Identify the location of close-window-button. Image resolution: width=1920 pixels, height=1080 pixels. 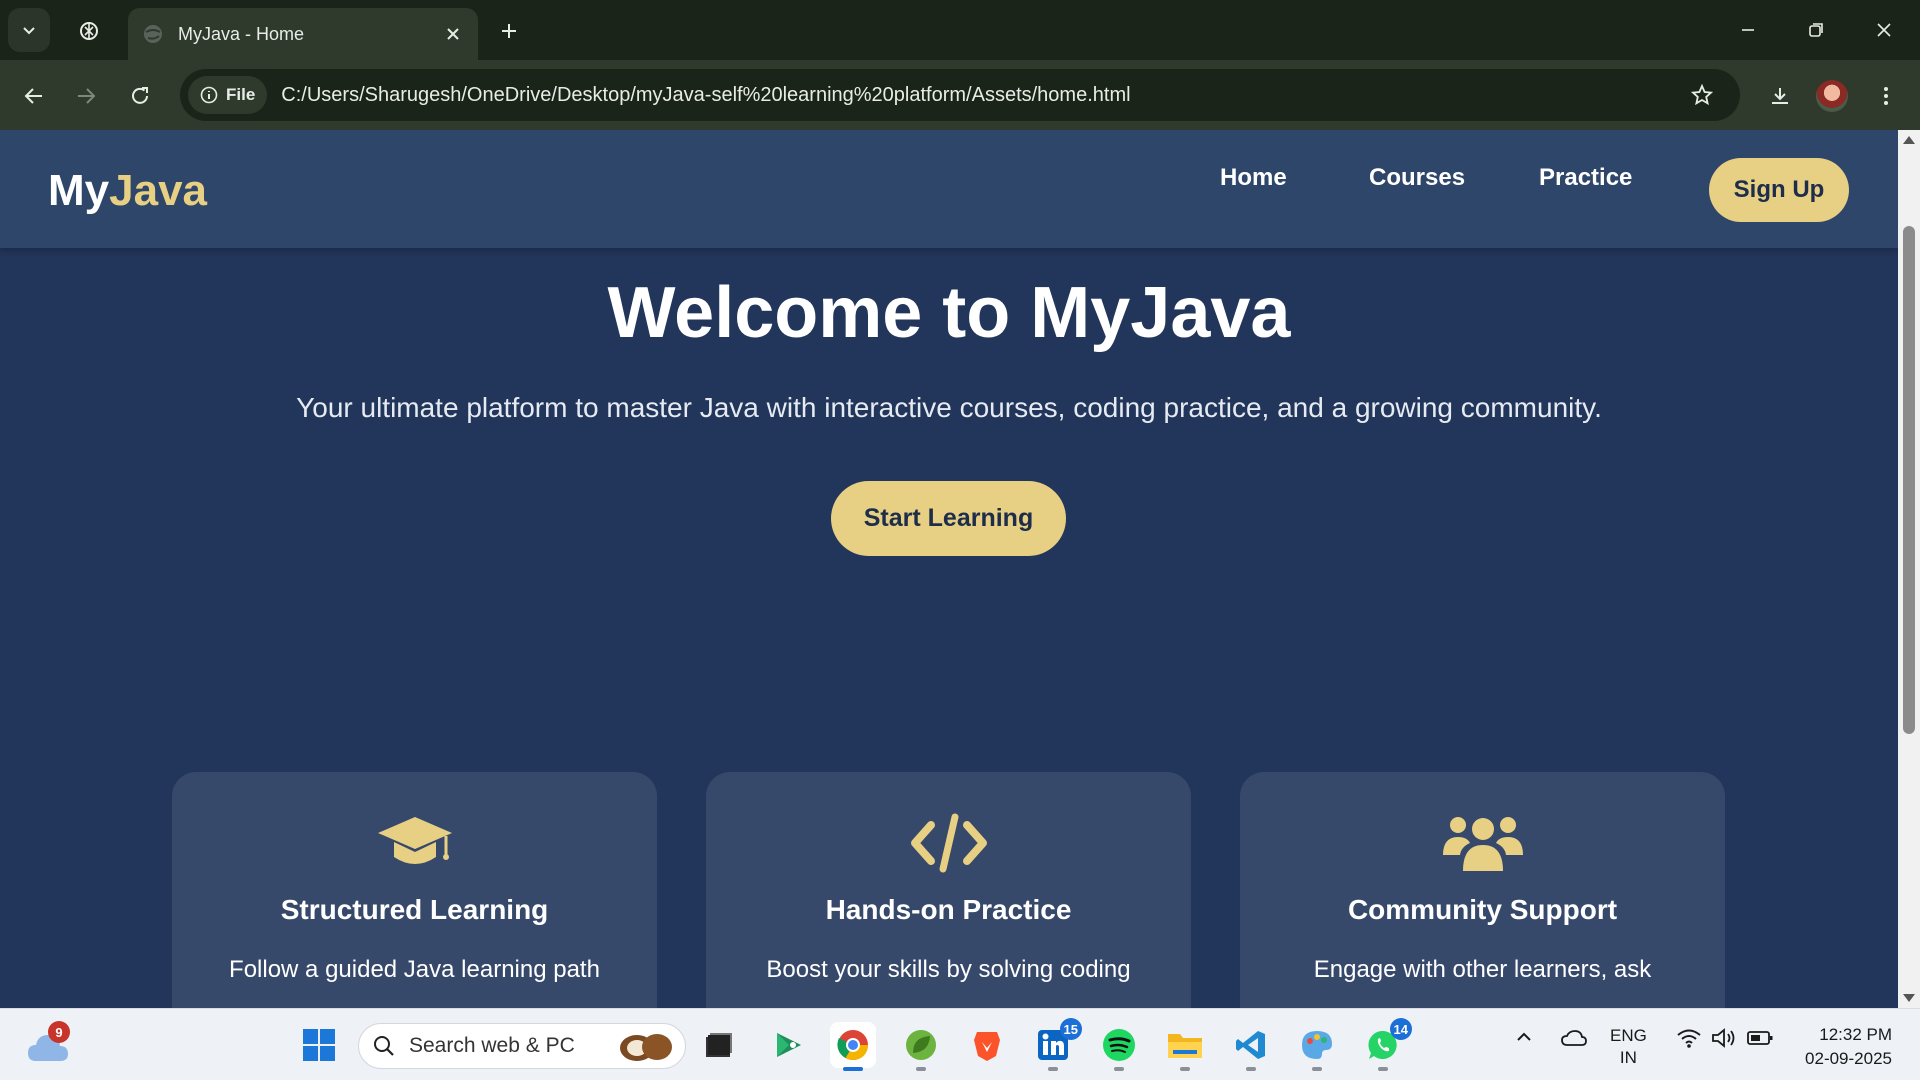
(1884, 30).